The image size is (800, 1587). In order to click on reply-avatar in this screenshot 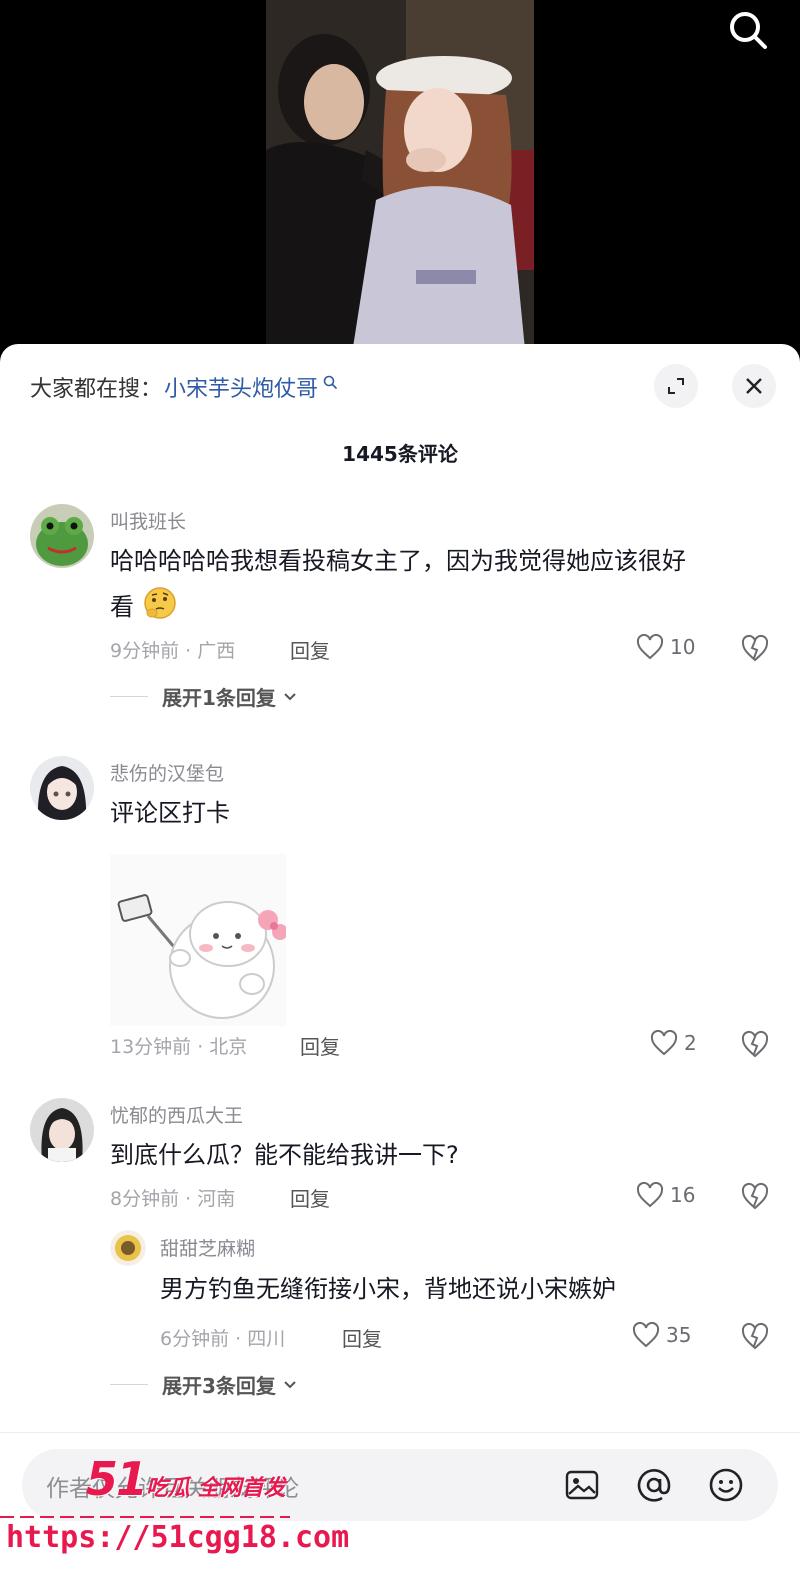, I will do `click(128, 1248)`.